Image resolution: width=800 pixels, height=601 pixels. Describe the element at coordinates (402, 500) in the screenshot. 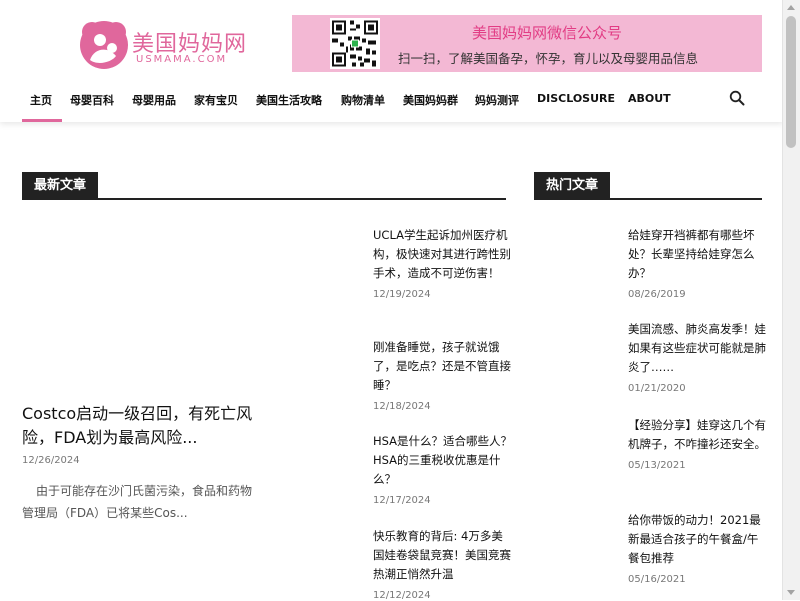

I see `list-item-date: 12/17/2024` at that location.